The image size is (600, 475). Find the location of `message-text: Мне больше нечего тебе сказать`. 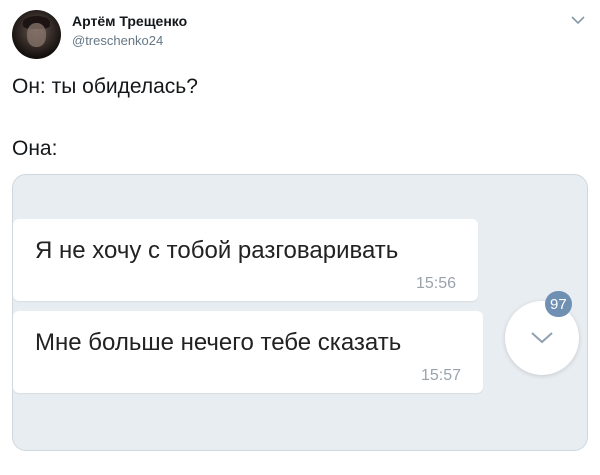

message-text: Мне больше нечего тебе сказать is located at coordinates (218, 342).